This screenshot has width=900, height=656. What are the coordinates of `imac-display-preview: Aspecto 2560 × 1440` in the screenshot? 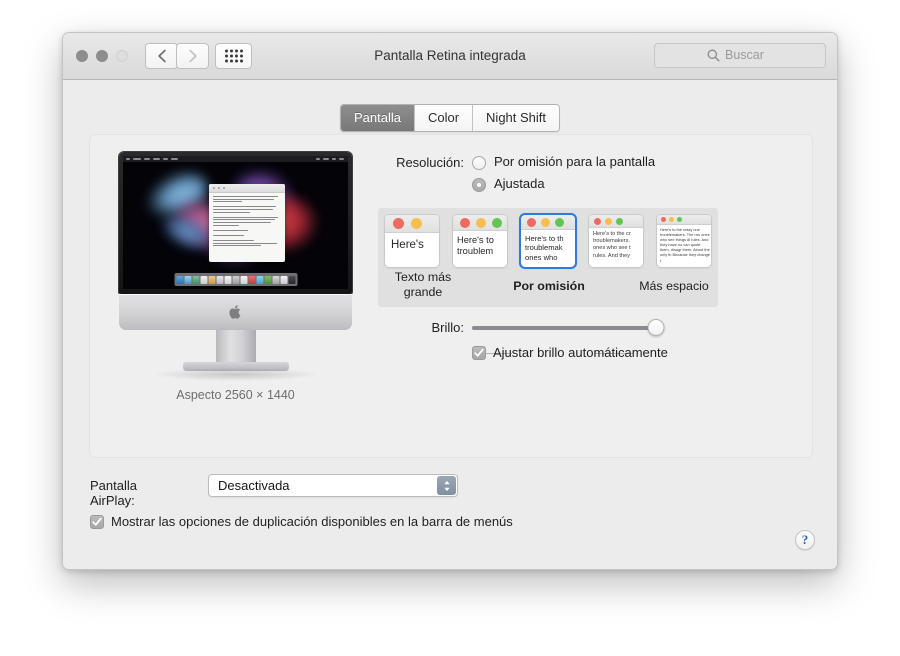 It's located at (235, 282).